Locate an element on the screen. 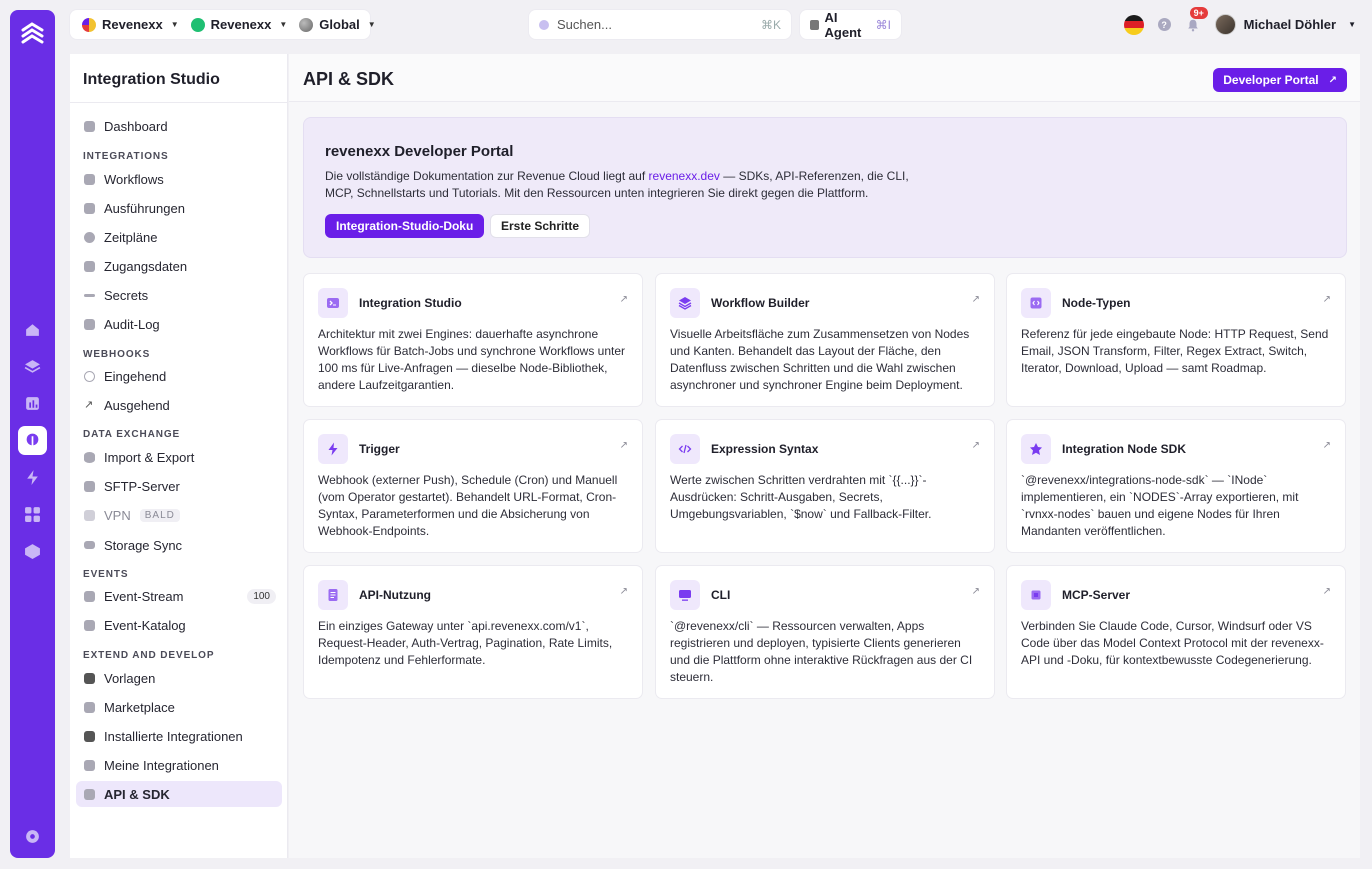 The image size is (1372, 869). user-menu: Michael Döhler ▼ is located at coordinates (1287, 24).